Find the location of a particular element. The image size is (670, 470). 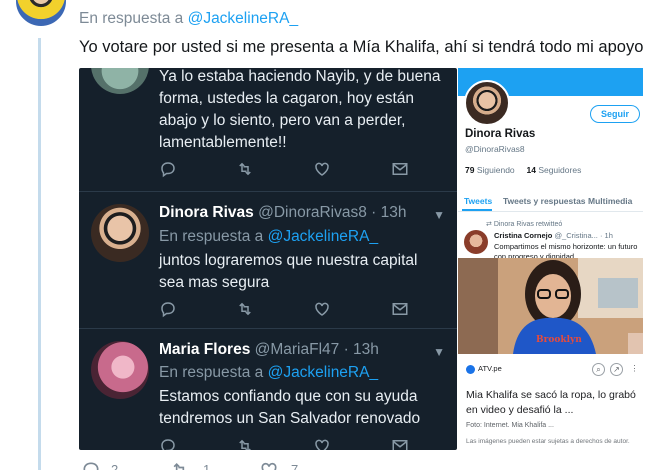

result-source: ATV.pe is located at coordinates (484, 369).